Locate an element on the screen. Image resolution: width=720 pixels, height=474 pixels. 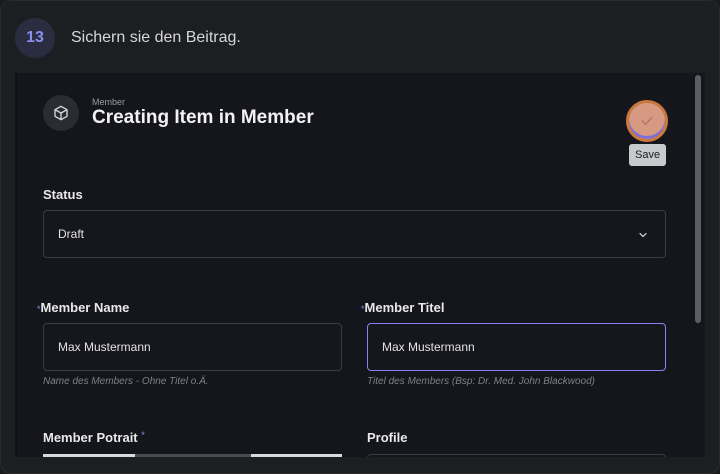
status-value: Draft is located at coordinates (71, 234).